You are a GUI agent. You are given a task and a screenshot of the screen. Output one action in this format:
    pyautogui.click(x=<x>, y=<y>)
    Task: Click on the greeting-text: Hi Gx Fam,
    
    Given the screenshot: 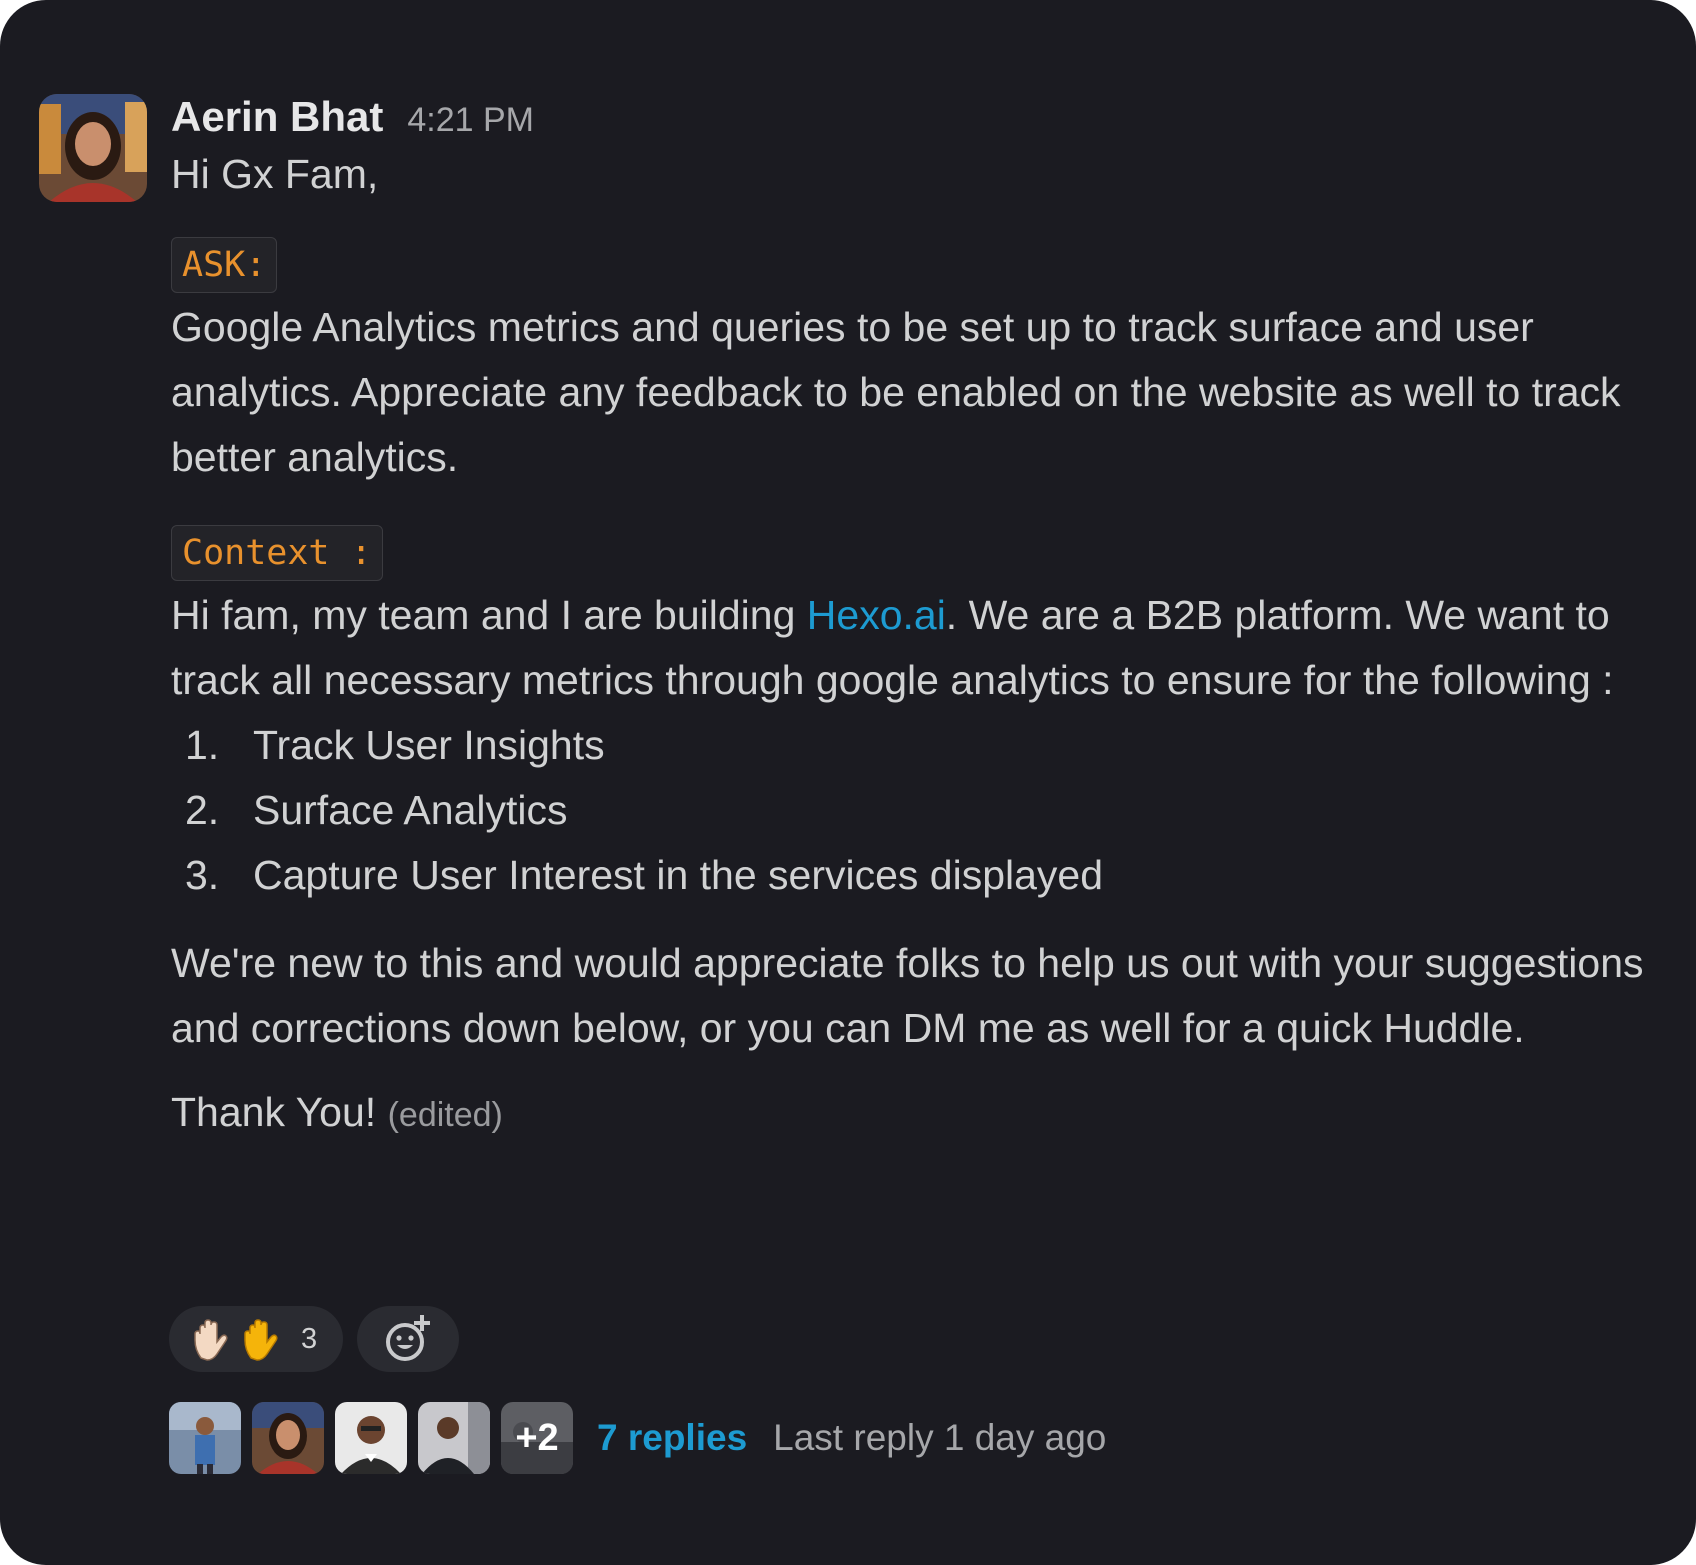 What is the action you would take?
    pyautogui.click(x=275, y=174)
    